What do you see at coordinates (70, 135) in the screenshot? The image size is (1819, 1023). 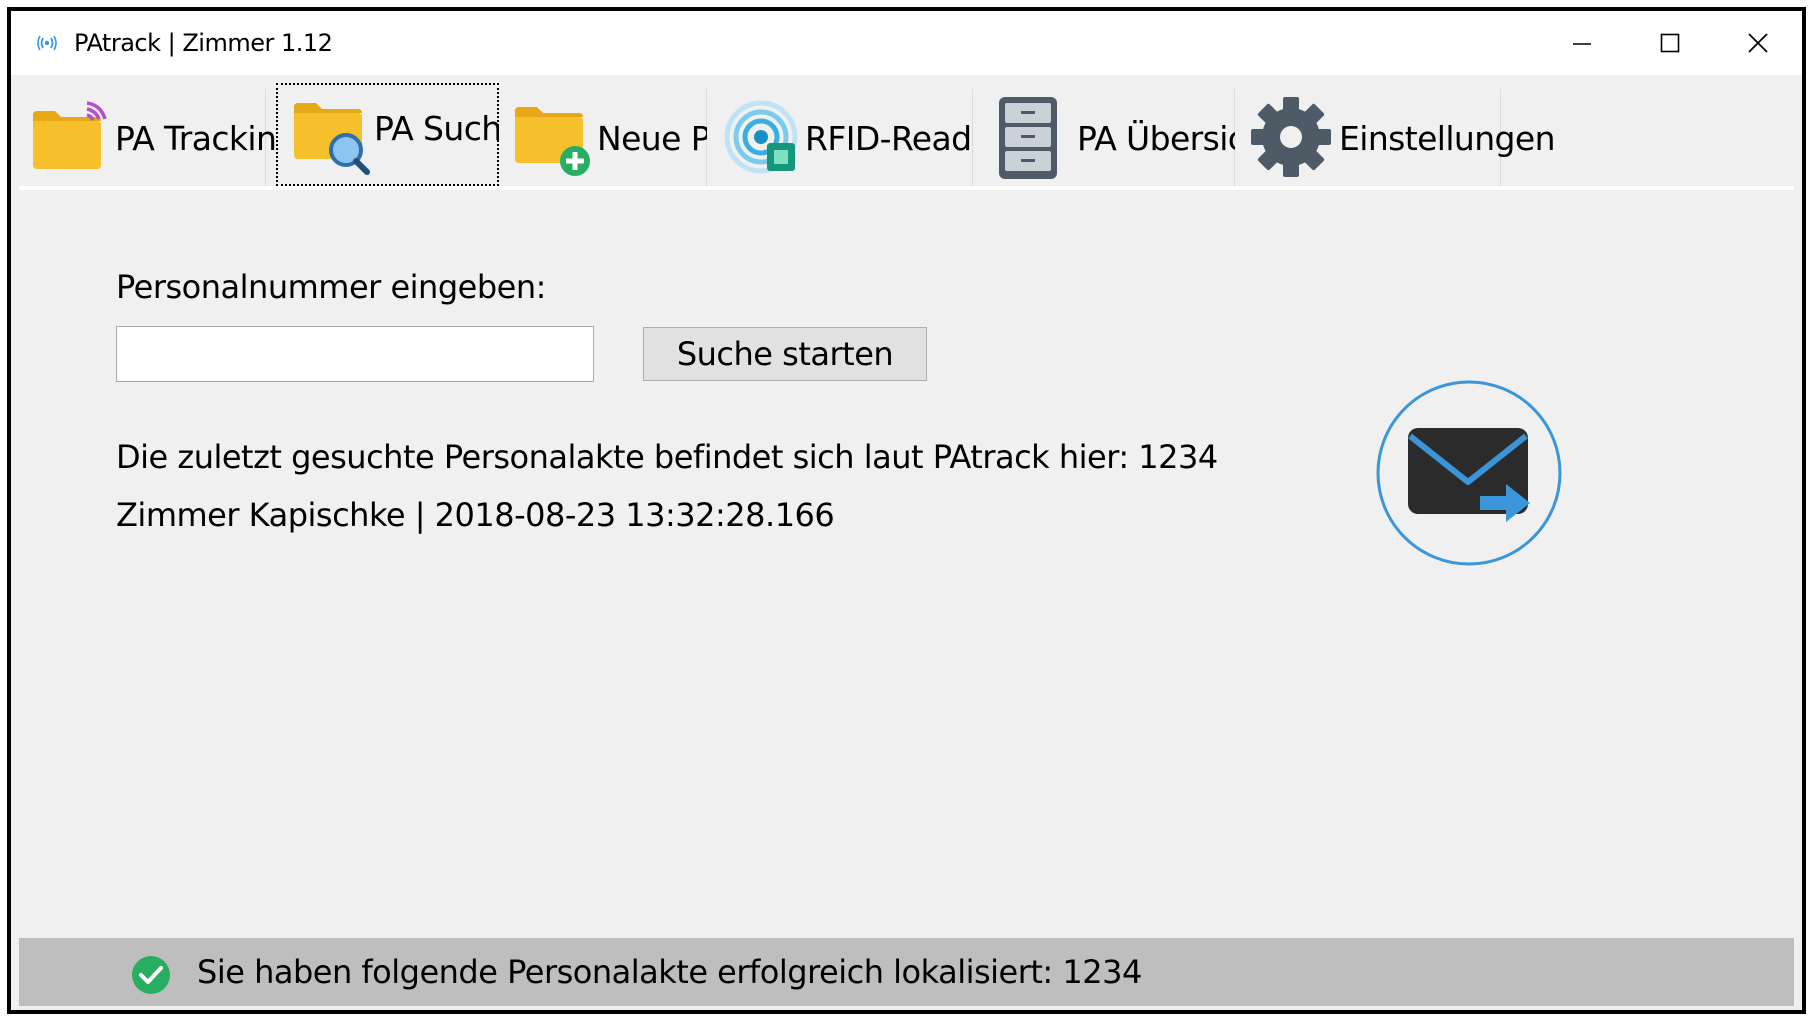 I see `folder-signal-icon` at bounding box center [70, 135].